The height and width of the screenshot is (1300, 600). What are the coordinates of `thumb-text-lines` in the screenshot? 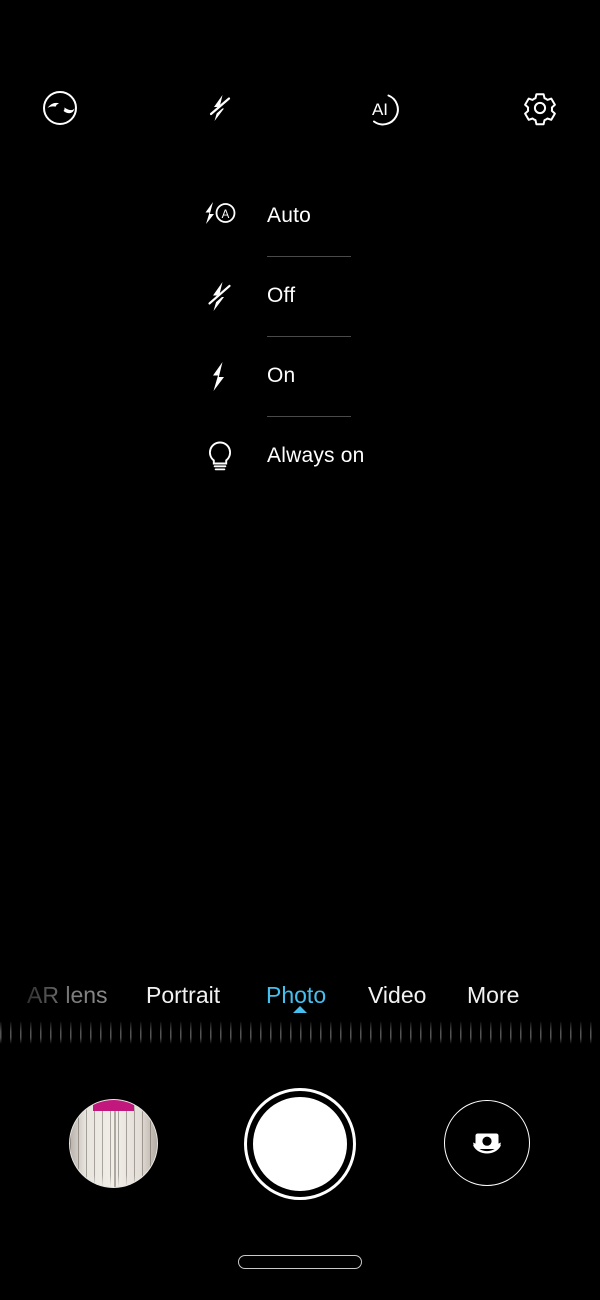 It's located at (113, 1143).